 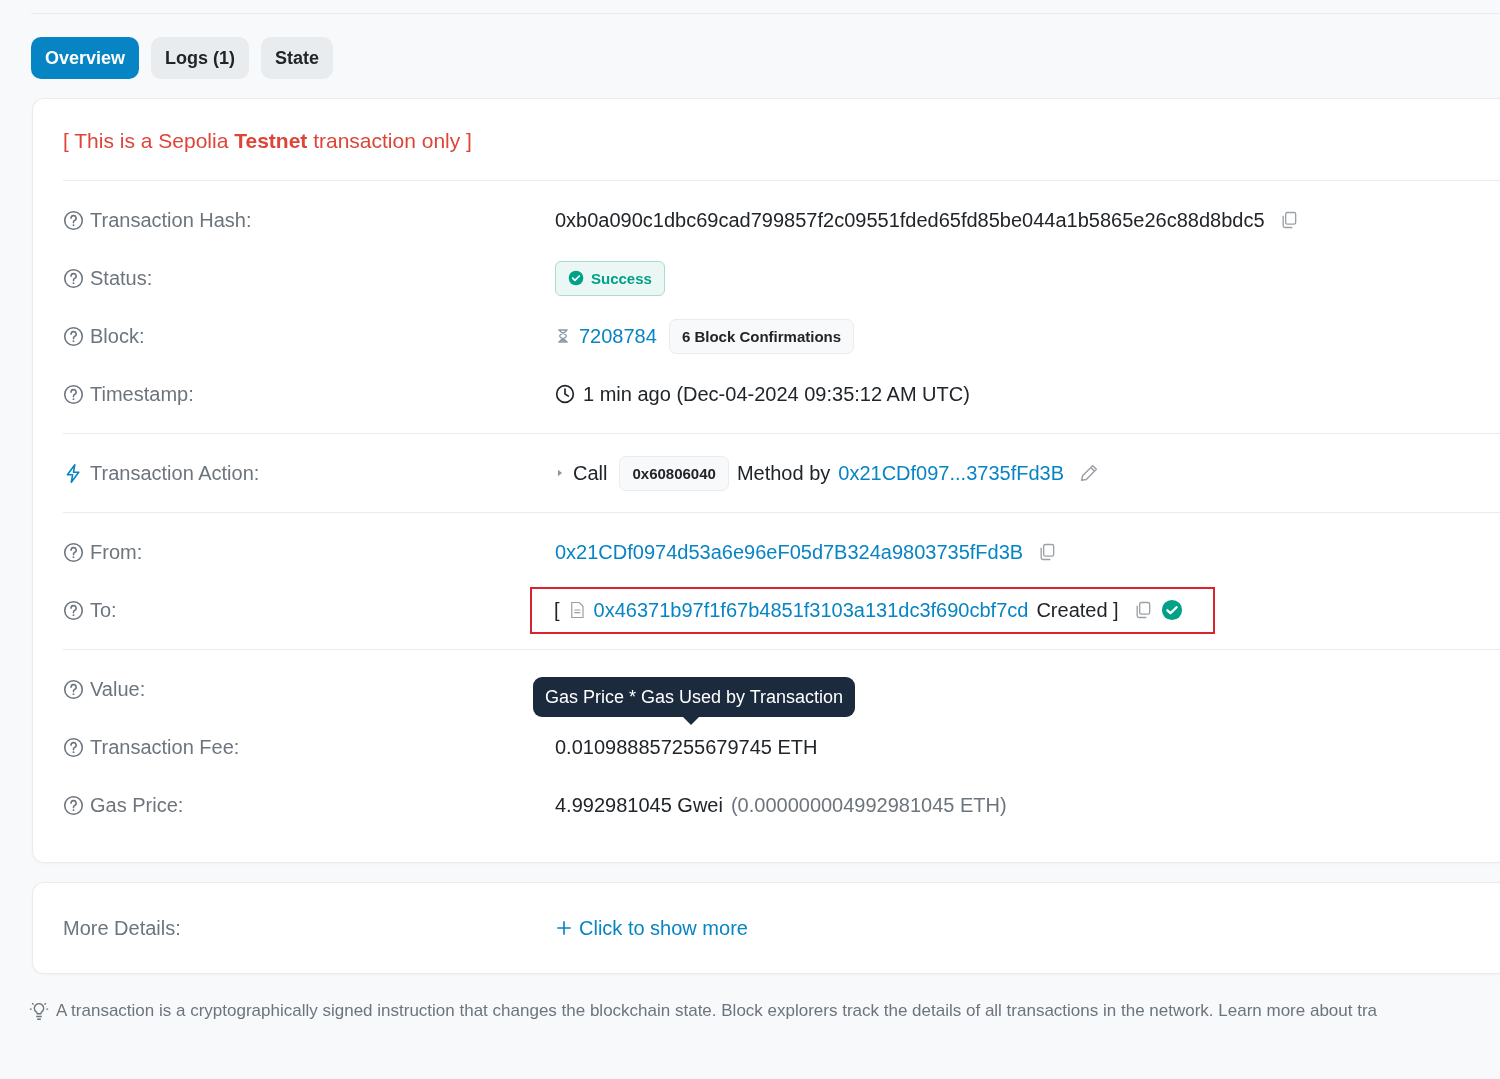 I want to click on field-label: Transaction Fee:, so click(x=165, y=747).